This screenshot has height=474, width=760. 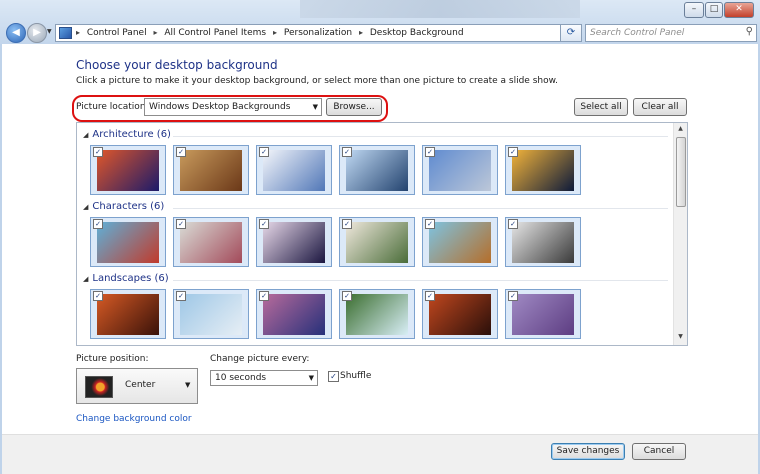 What do you see at coordinates (112, 107) in the screenshot?
I see `picture-location-label: Picture location:` at bounding box center [112, 107].